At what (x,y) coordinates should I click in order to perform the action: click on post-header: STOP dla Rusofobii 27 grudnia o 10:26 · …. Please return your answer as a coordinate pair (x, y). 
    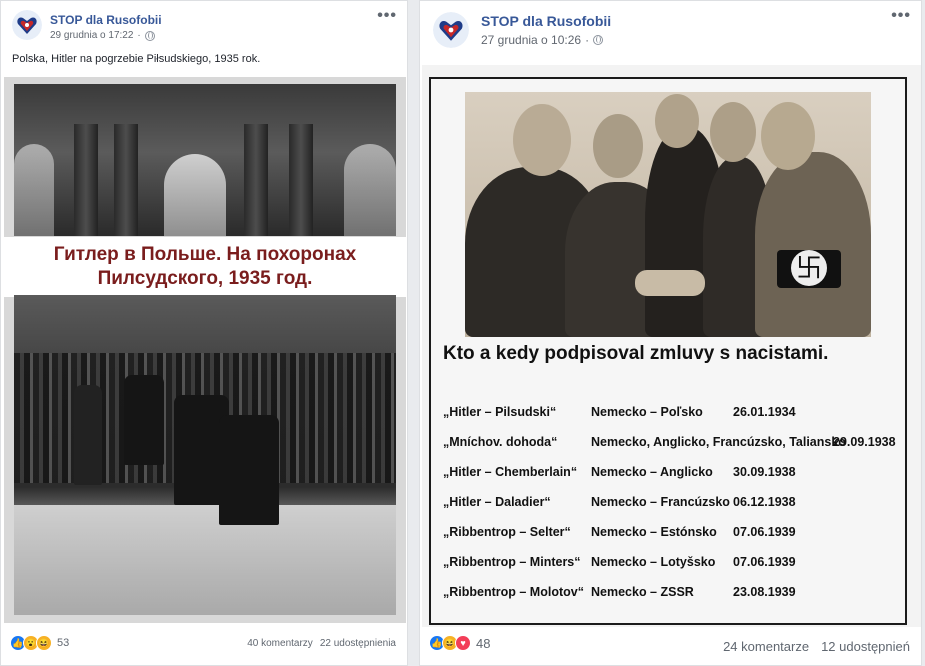
    Looking at the image, I should click on (670, 24).